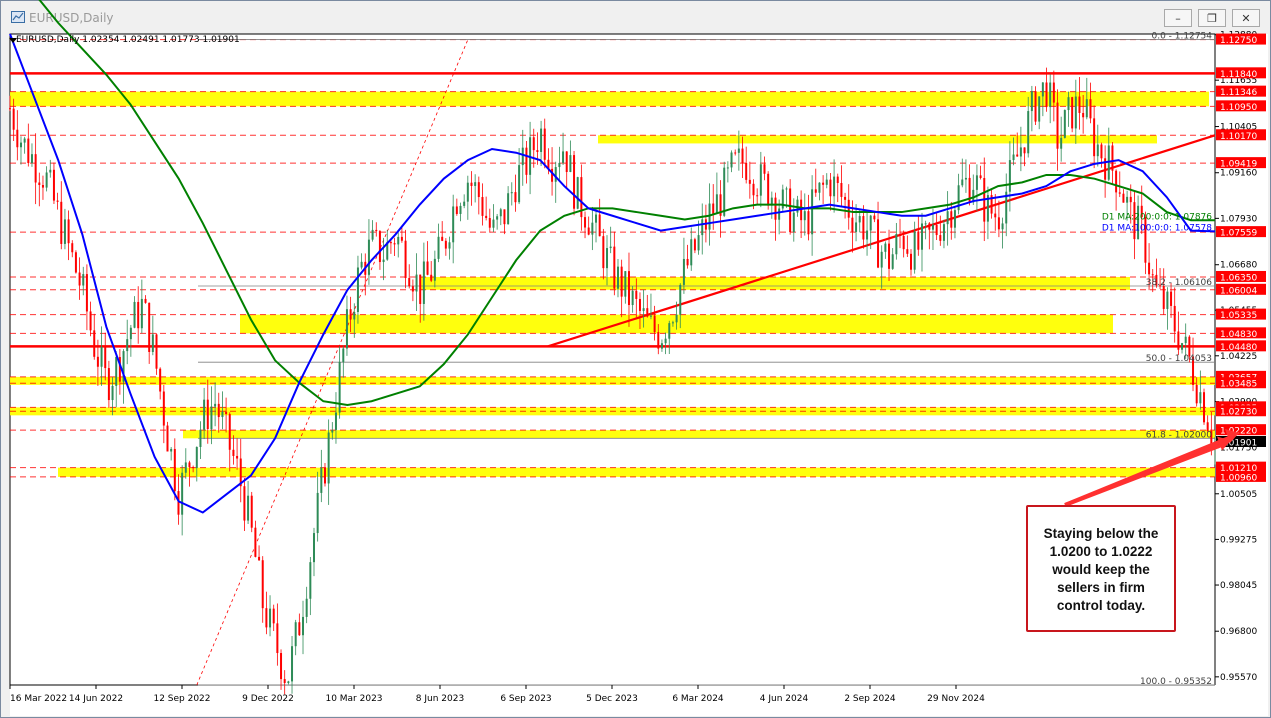  I want to click on x-tick-label: 6 Sep 2023, so click(525, 699).